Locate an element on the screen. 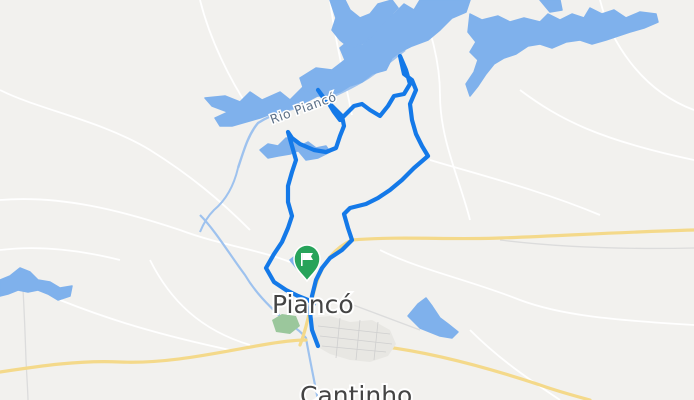 This screenshot has height=400, width=694. town-label-south: Cantinho is located at coordinates (356, 390).